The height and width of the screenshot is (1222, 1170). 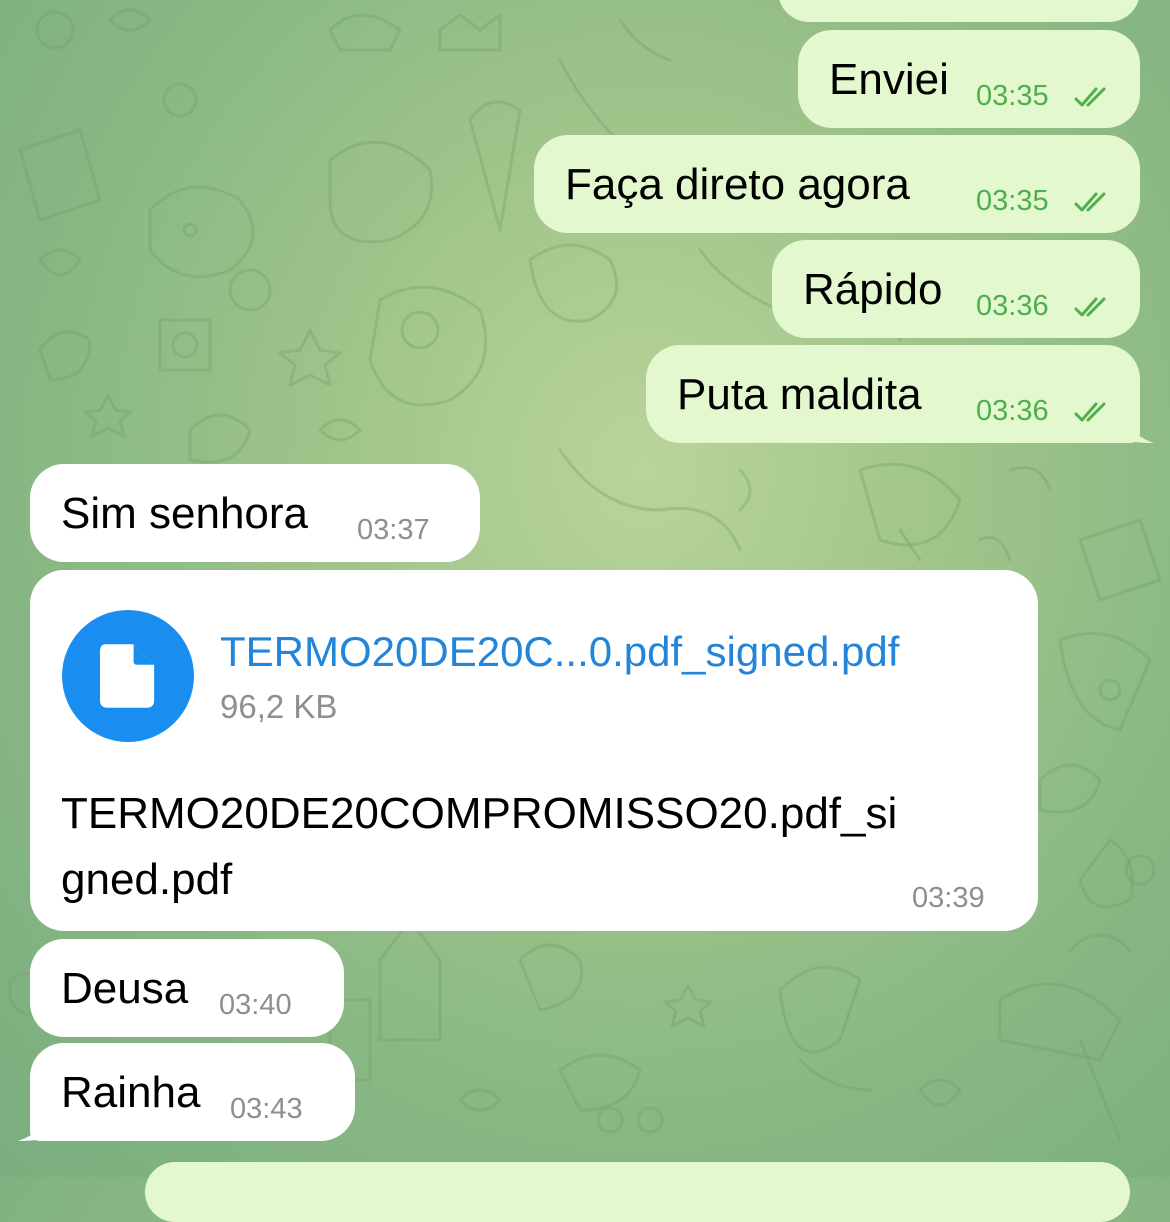 What do you see at coordinates (969, 79) in the screenshot?
I see `outgoing-message-1: Enviei 03:35` at bounding box center [969, 79].